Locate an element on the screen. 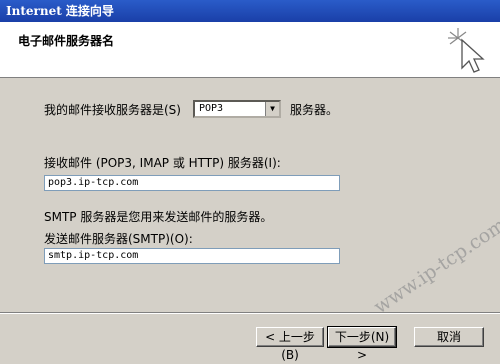 The image size is (500, 364). incoming-server-type-label: 我的邮件接收服务器是(S) is located at coordinates (112, 110).